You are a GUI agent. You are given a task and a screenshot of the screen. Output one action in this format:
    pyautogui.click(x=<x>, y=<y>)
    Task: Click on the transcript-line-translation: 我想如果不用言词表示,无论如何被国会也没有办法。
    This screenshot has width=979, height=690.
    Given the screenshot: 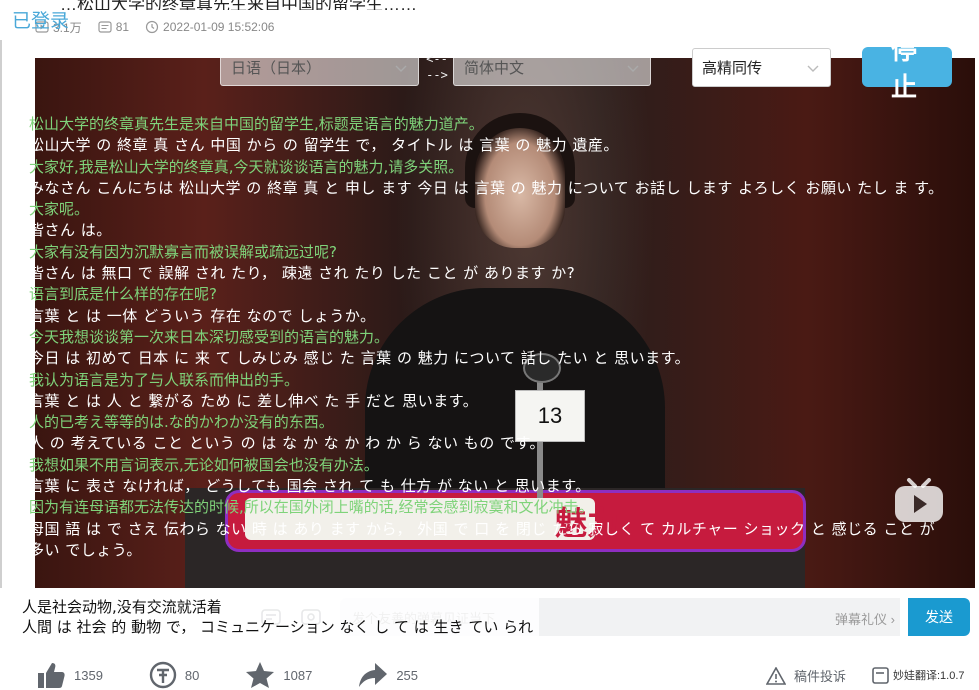 What is the action you would take?
    pyautogui.click(x=204, y=464)
    